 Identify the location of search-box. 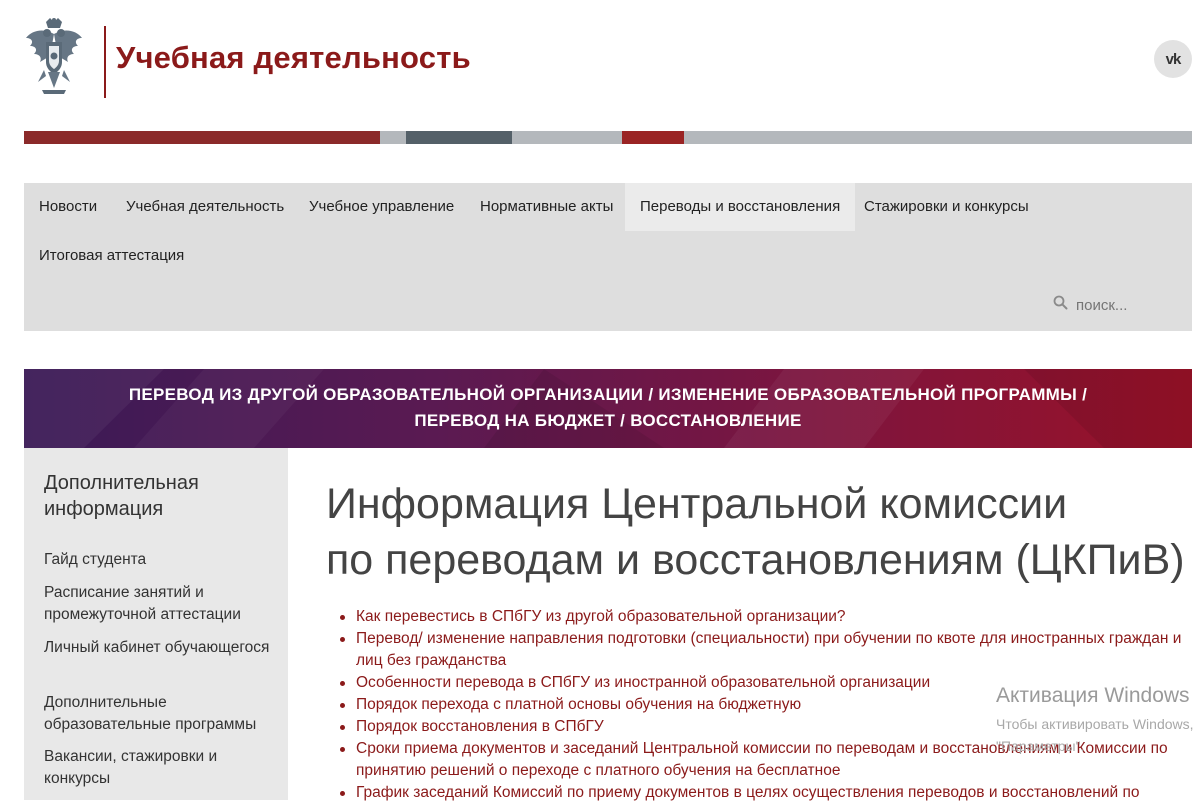
(1109, 305).